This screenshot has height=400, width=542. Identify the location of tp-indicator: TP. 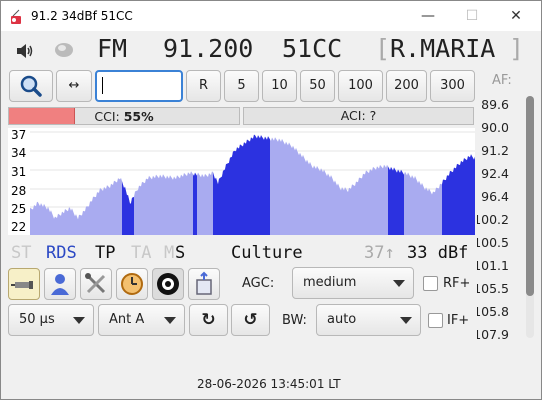
(105, 253).